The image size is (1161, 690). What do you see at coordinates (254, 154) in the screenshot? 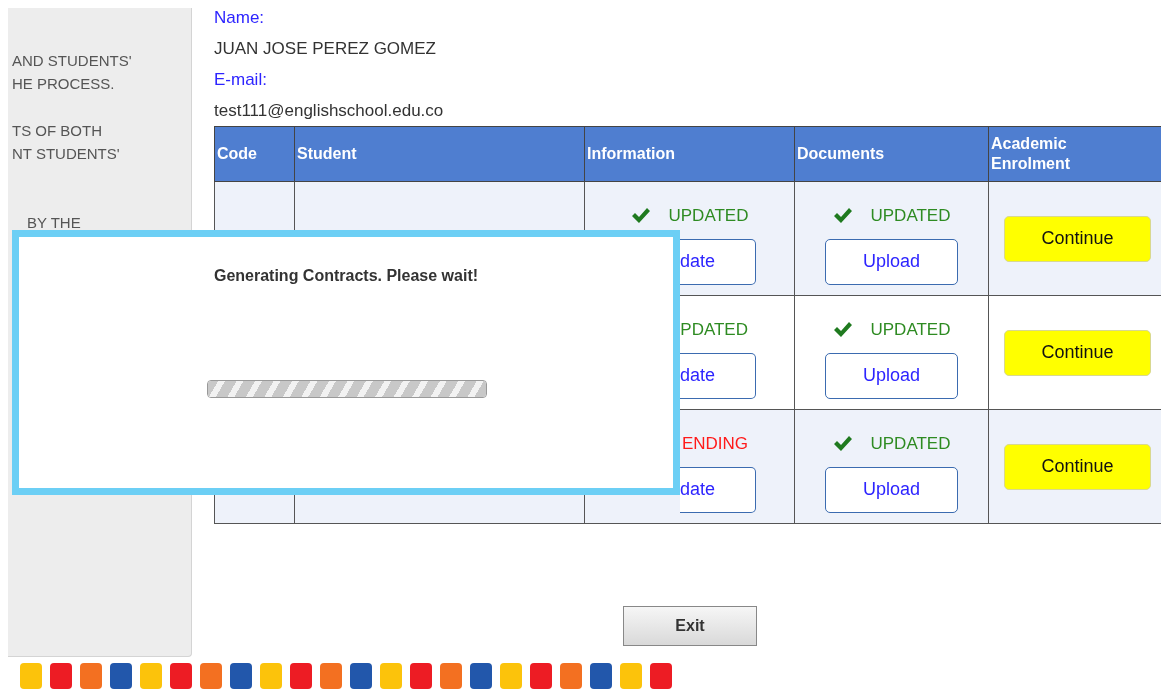
I see `column-header: Code` at bounding box center [254, 154].